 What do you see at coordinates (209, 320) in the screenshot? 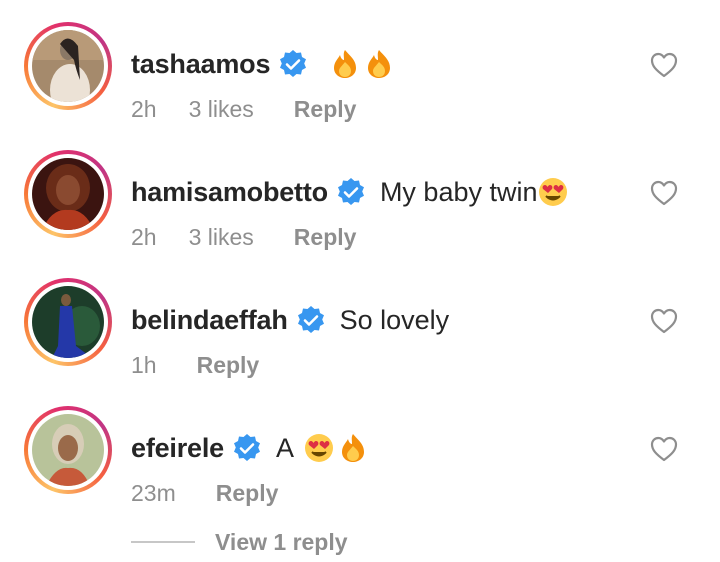
I see `comment-username: belindaeffah` at bounding box center [209, 320].